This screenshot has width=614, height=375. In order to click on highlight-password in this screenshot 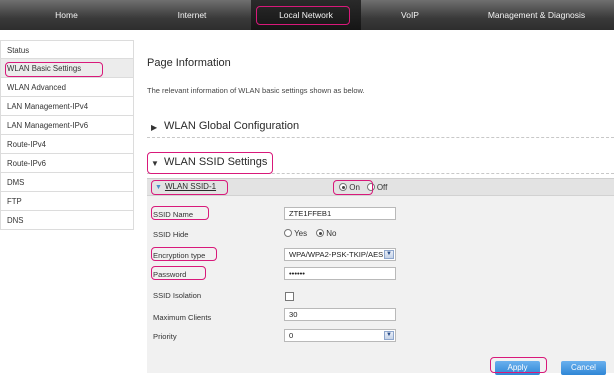, I will do `click(178, 273)`.